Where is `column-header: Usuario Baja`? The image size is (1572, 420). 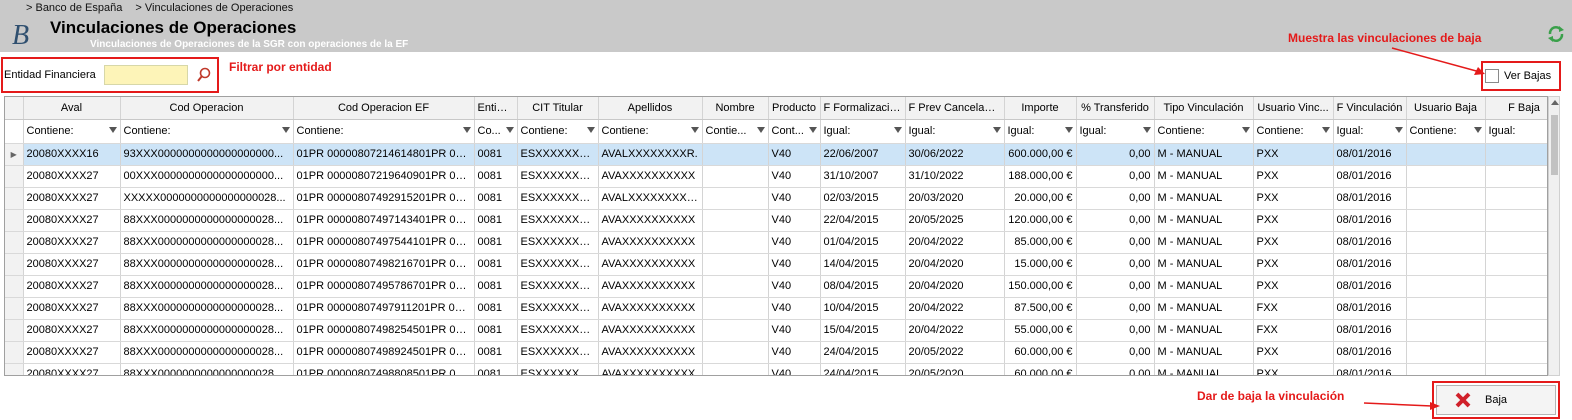 column-header: Usuario Baja is located at coordinates (1446, 108).